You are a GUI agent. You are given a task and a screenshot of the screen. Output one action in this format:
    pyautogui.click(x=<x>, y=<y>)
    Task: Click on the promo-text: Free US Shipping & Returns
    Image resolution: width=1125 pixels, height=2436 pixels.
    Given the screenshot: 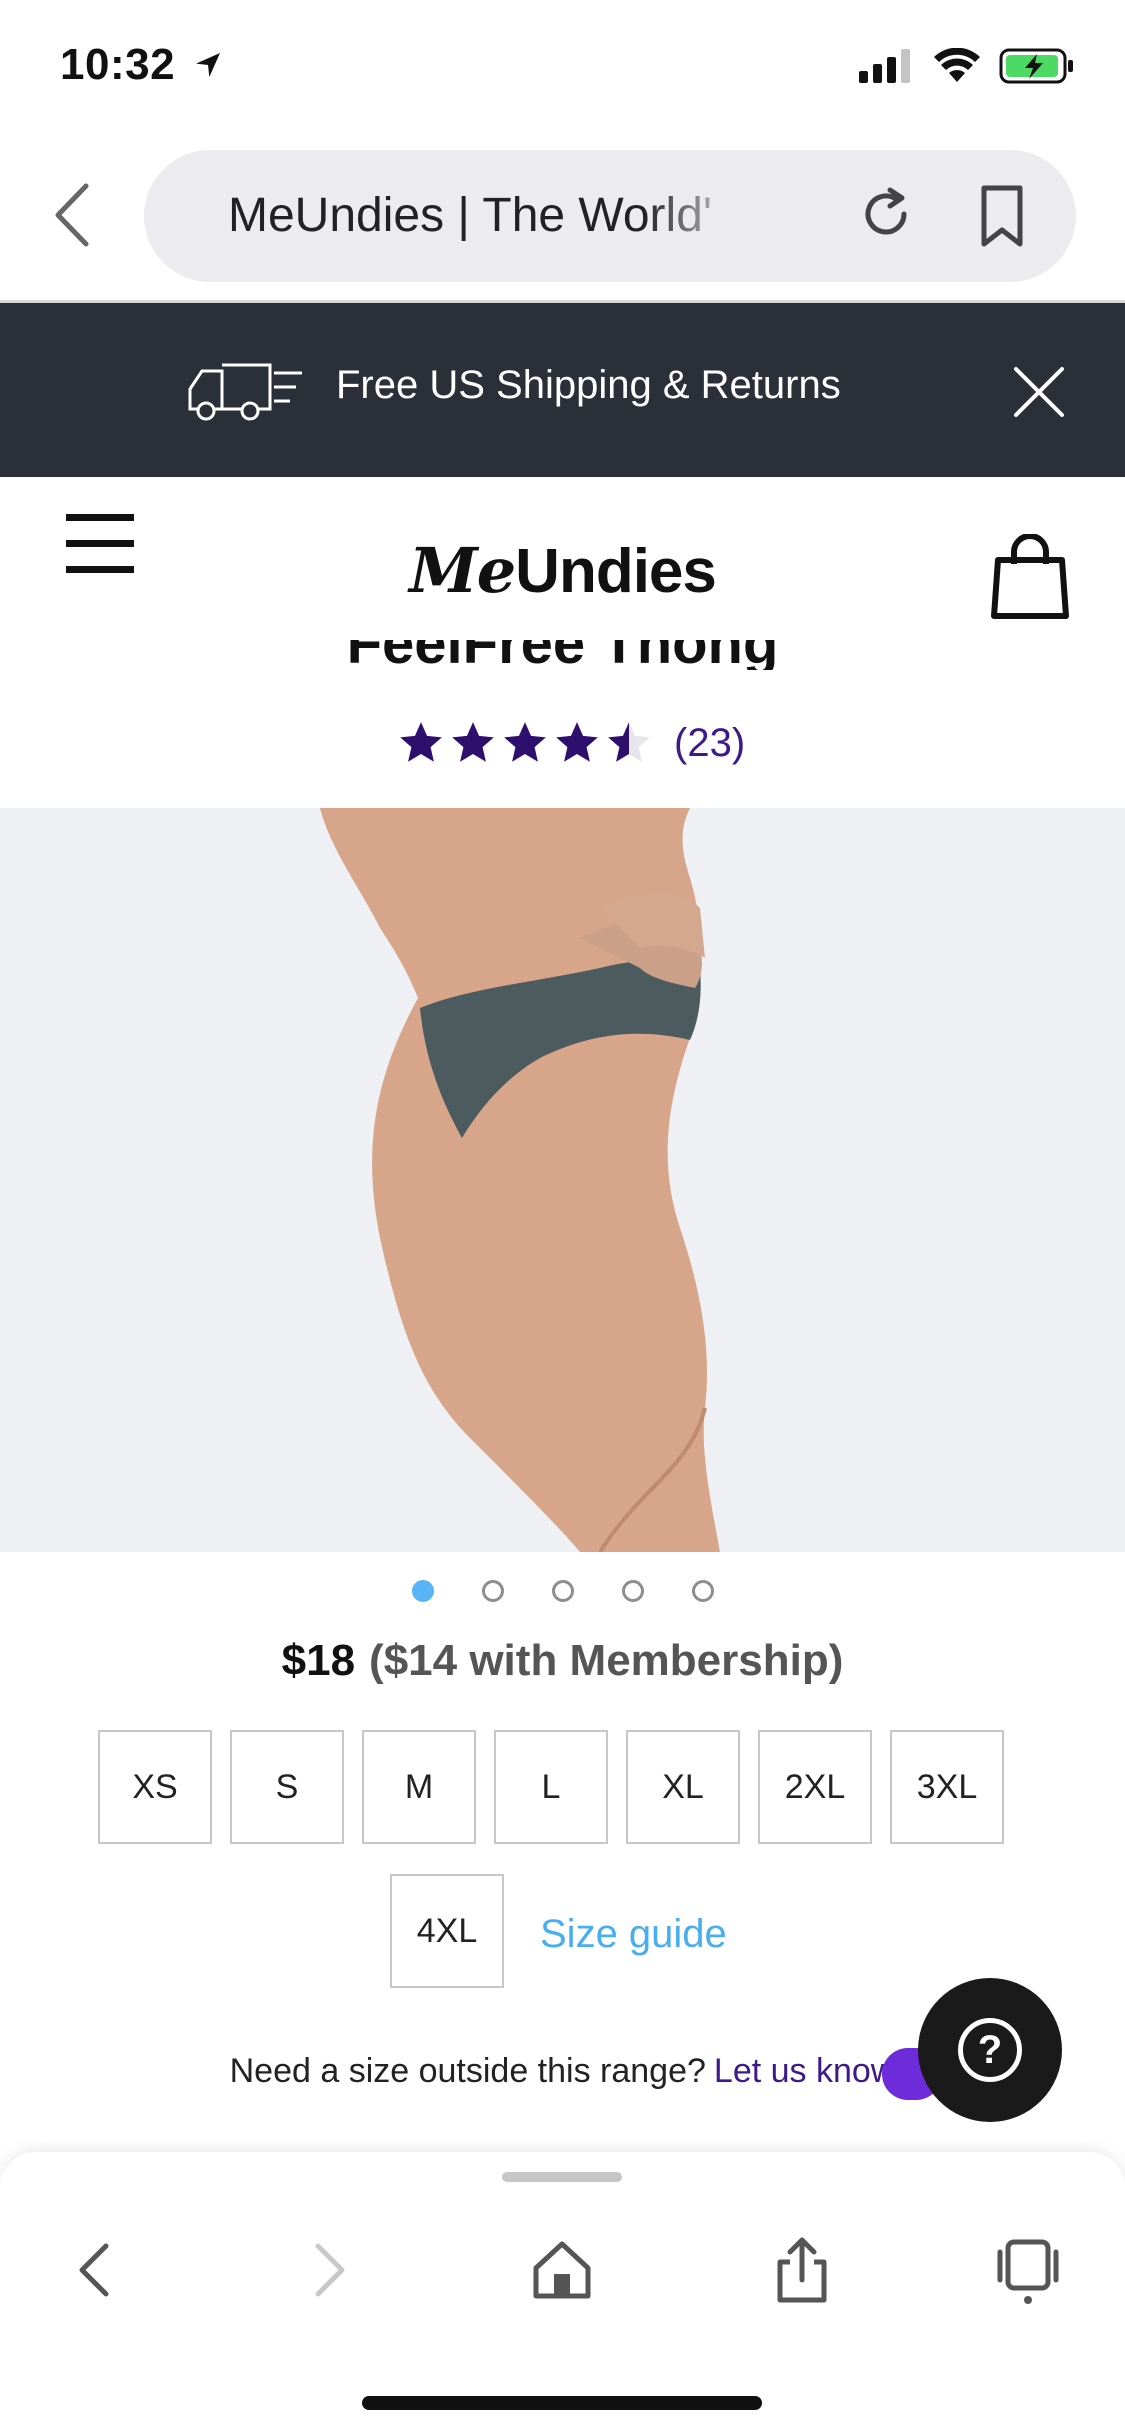 What is the action you would take?
    pyautogui.click(x=588, y=385)
    